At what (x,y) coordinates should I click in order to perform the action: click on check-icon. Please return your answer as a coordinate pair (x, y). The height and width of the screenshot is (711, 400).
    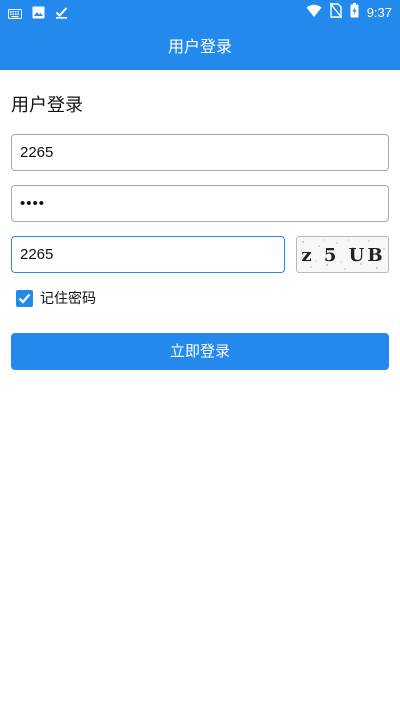
    Looking at the image, I should click on (24, 298).